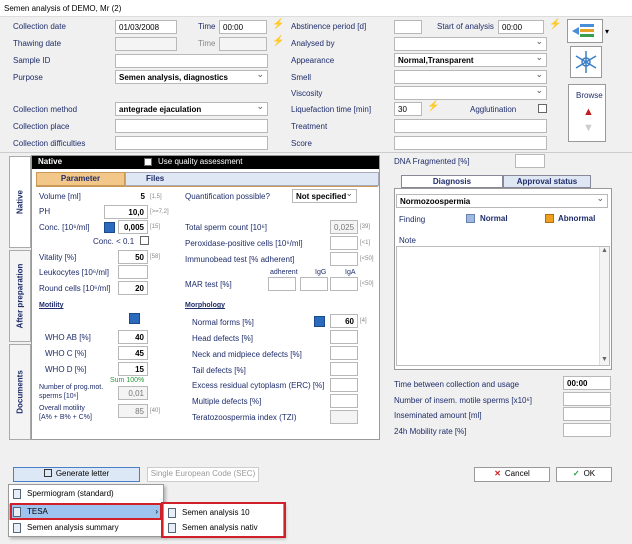 This screenshot has width=632, height=544. I want to click on abnormal-finding-label: Abnormal, so click(577, 218).